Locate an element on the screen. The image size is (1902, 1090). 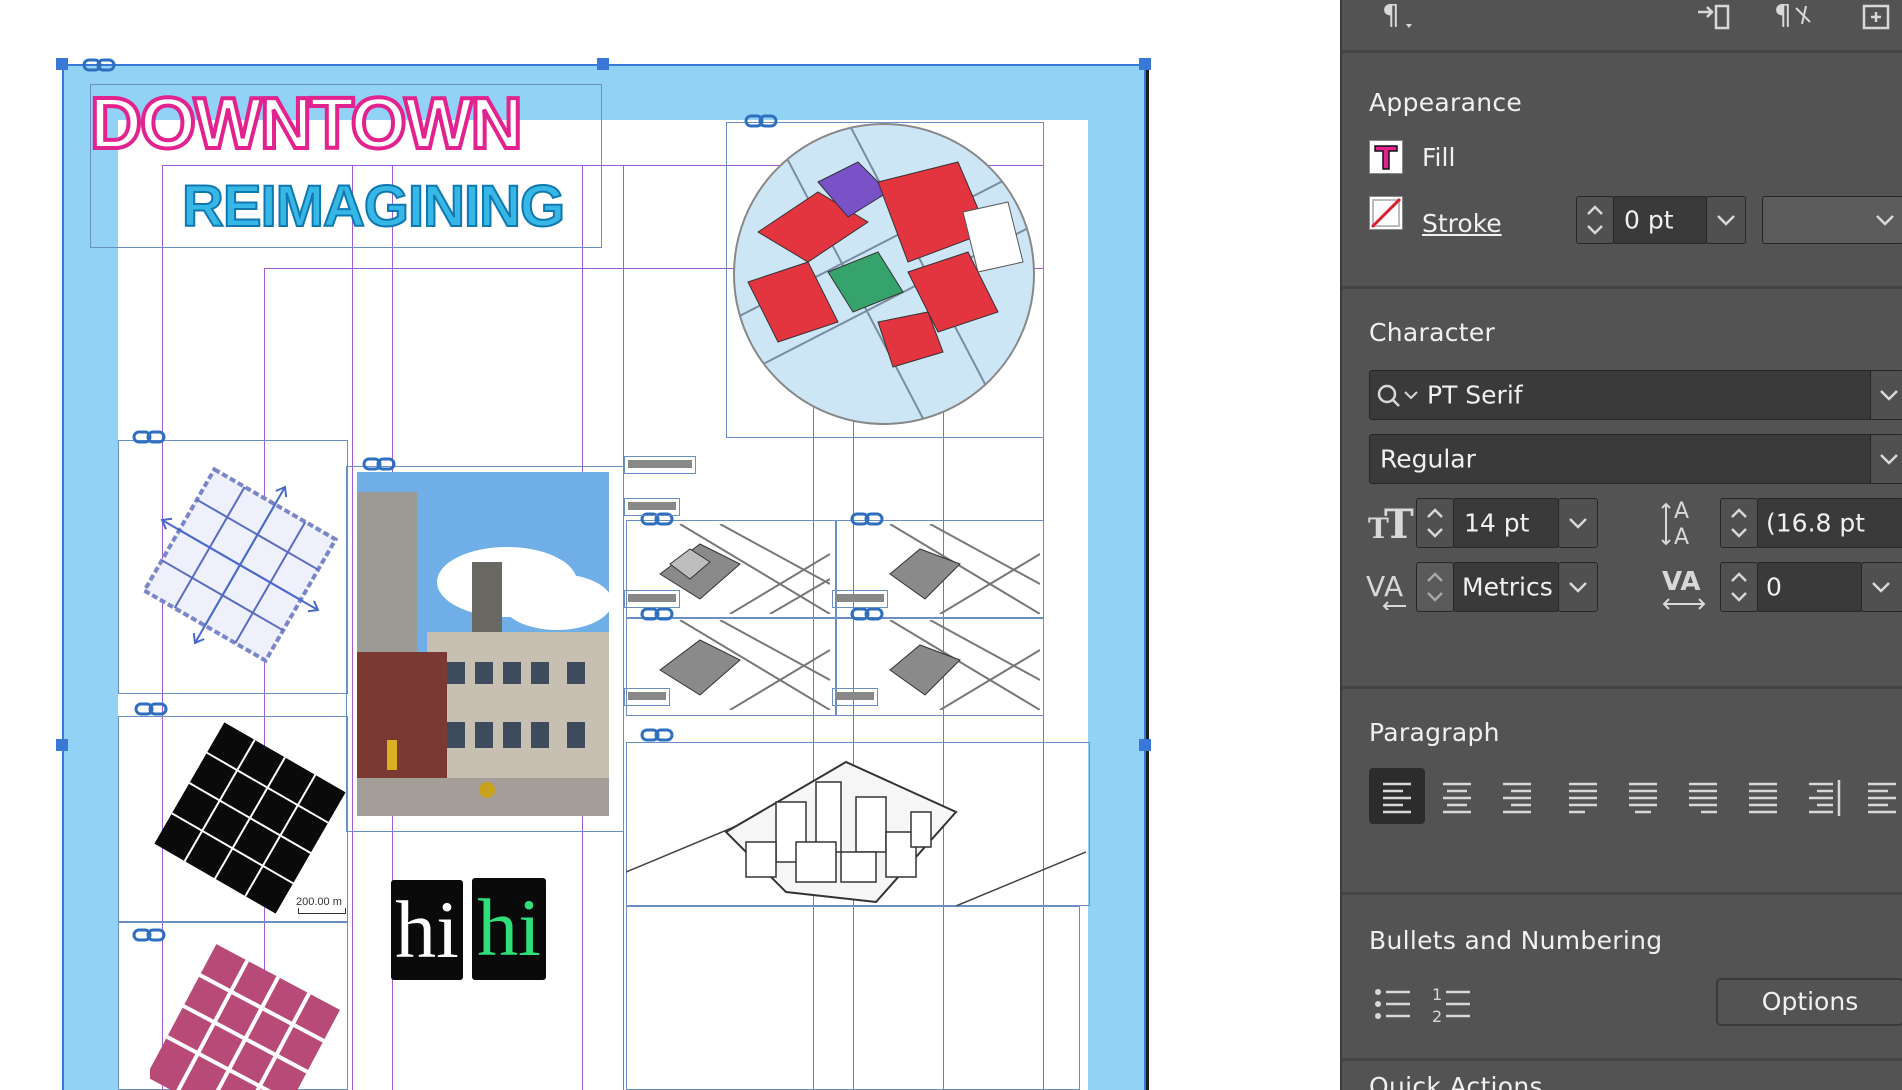
justify-left-icon is located at coordinates (1583, 798).